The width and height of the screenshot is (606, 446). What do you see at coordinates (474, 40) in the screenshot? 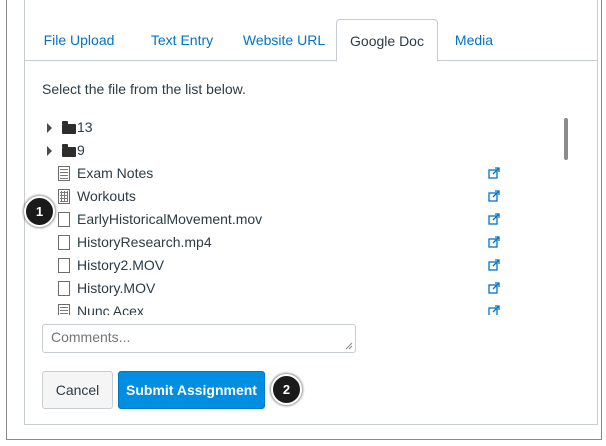
I see `tab-media: Media` at bounding box center [474, 40].